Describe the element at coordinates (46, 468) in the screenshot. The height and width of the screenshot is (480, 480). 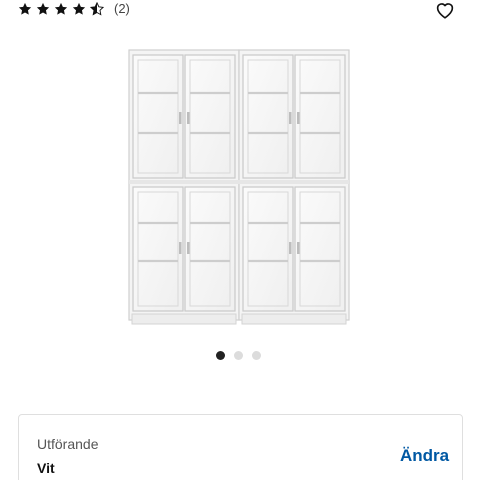
I see `variant-value: Vit` at that location.